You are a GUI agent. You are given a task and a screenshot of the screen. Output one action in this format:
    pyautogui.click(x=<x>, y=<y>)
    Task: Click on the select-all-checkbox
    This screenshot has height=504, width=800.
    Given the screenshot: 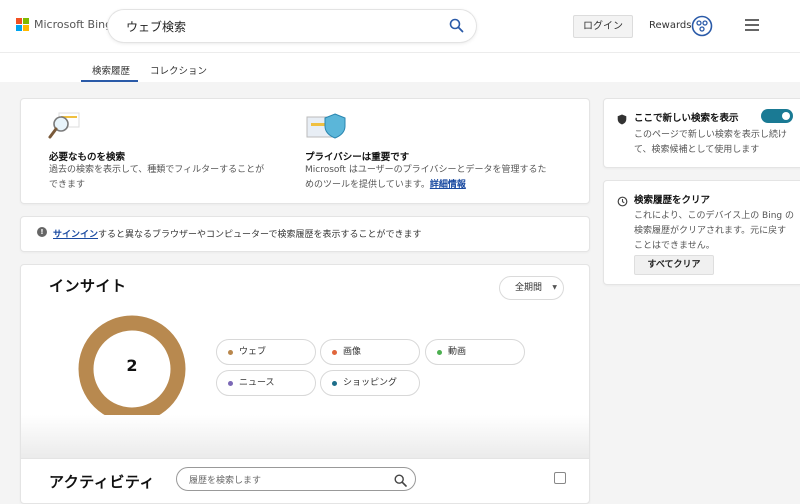 What is the action you would take?
    pyautogui.click(x=560, y=478)
    